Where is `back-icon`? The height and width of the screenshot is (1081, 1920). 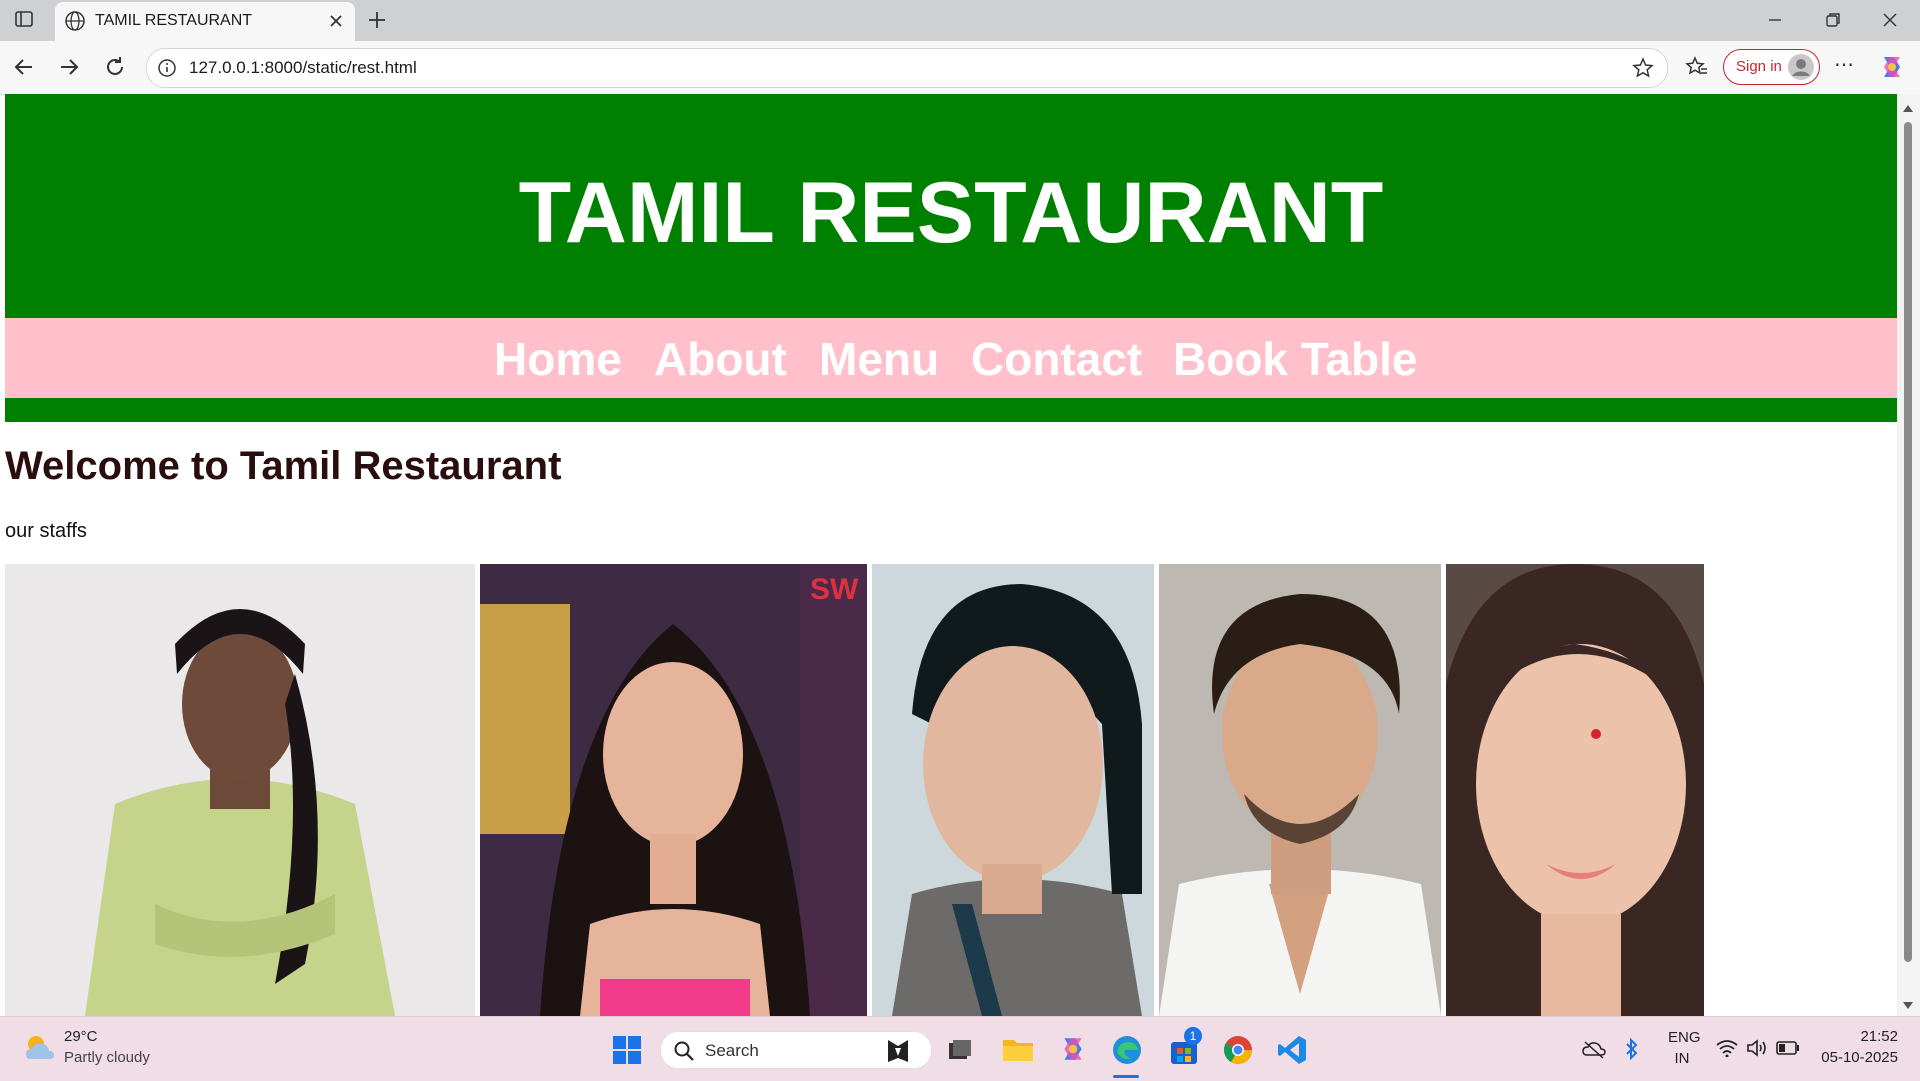 back-icon is located at coordinates (24, 69).